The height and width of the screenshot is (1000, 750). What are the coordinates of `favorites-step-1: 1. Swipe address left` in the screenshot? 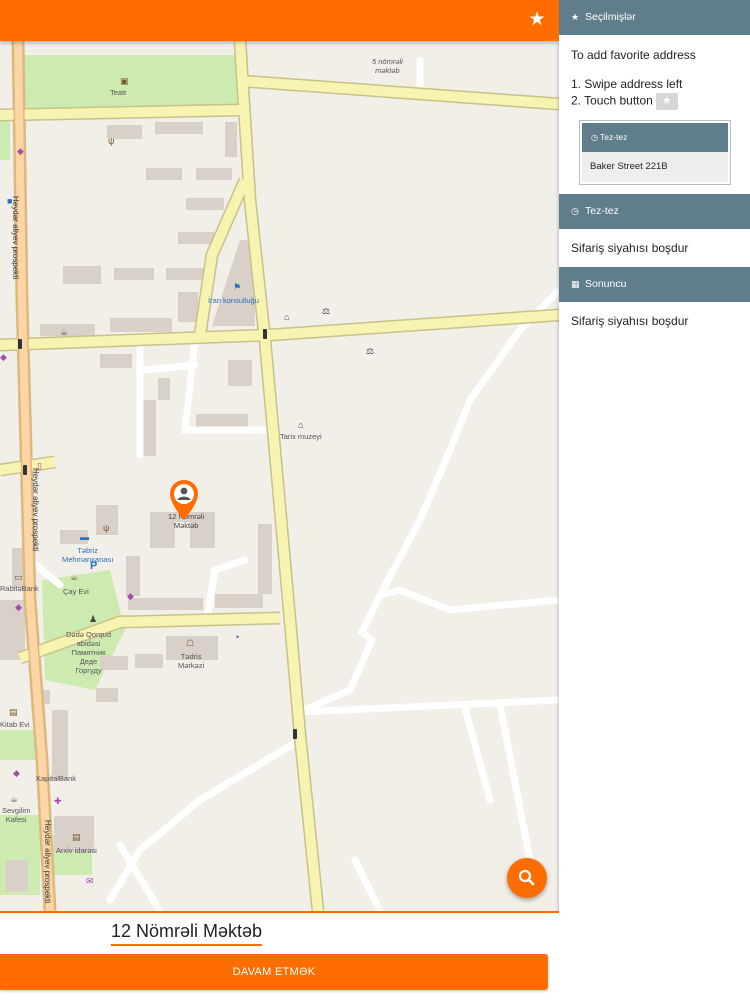 It's located at (627, 84).